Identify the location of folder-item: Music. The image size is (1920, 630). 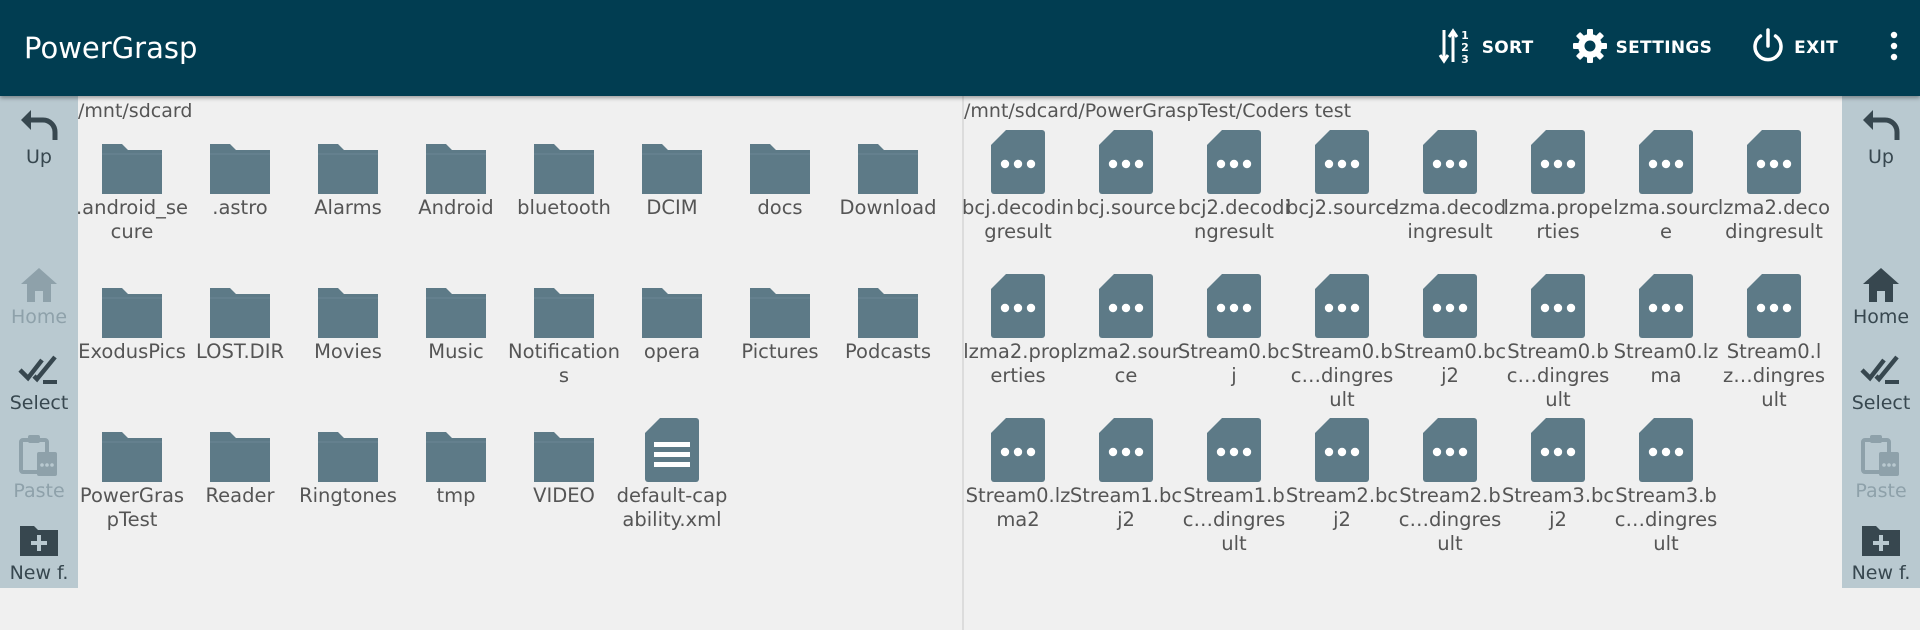
(456, 338).